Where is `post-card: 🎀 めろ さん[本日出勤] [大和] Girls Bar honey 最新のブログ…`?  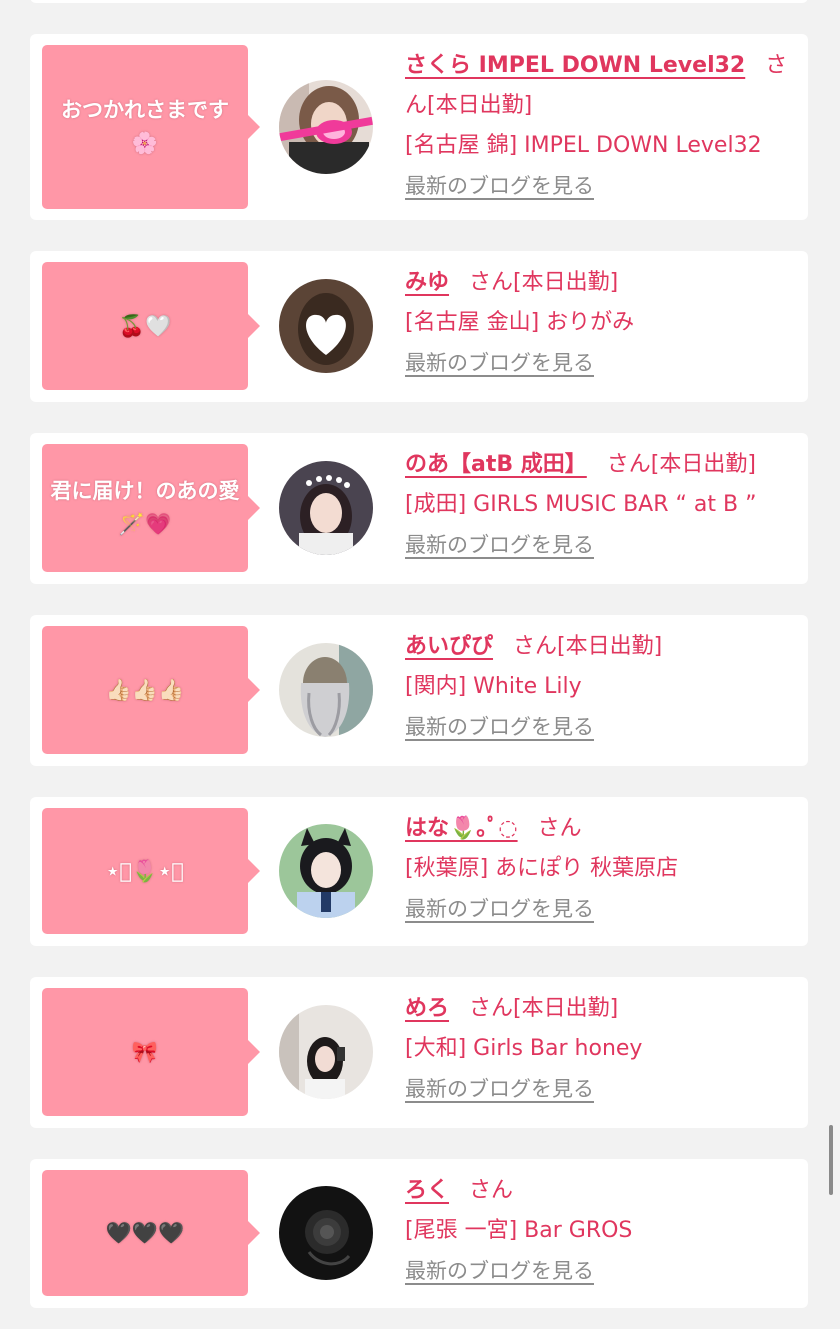
post-card: 🎀 めろ さん[本日出勤] [大和] Girls Bar honey 最新のブログ… is located at coordinates (419, 1052).